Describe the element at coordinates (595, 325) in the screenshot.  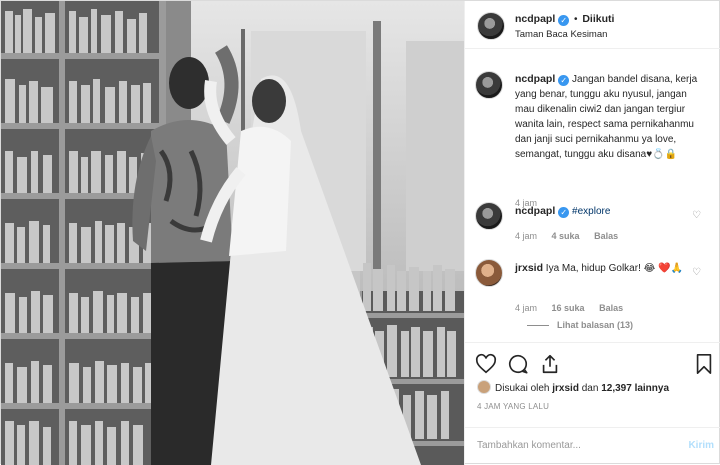
I see `view-replies-label: Lihat balasan (13)` at that location.